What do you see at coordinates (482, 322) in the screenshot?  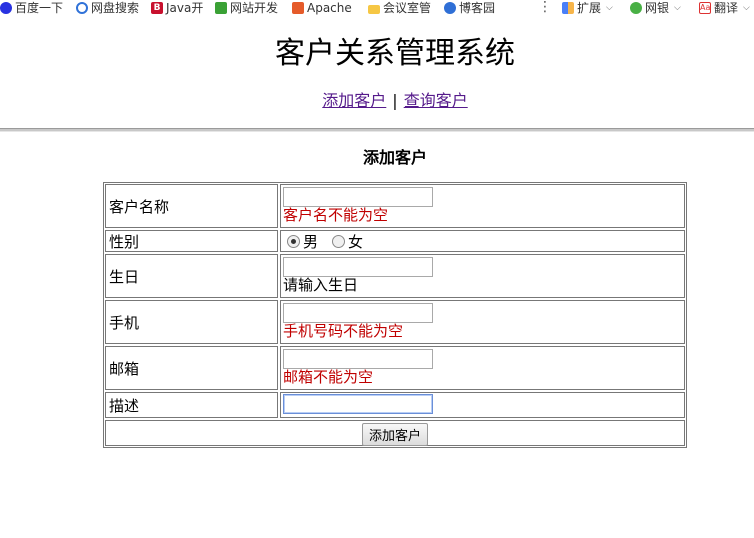 I see `phone-cell: 手机号码不能为空` at bounding box center [482, 322].